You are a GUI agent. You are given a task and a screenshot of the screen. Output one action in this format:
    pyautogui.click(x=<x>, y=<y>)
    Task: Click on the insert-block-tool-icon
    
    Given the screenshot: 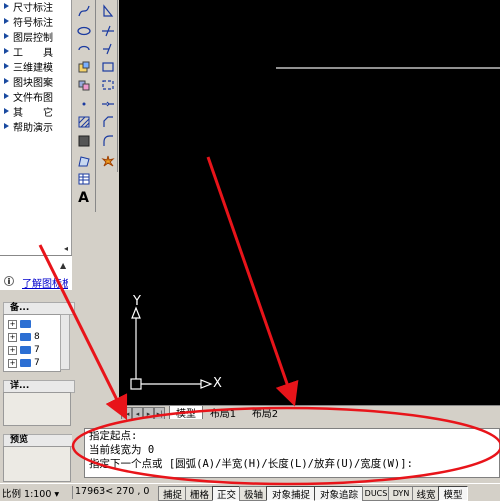 What is the action you would take?
    pyautogui.click(x=83, y=66)
    